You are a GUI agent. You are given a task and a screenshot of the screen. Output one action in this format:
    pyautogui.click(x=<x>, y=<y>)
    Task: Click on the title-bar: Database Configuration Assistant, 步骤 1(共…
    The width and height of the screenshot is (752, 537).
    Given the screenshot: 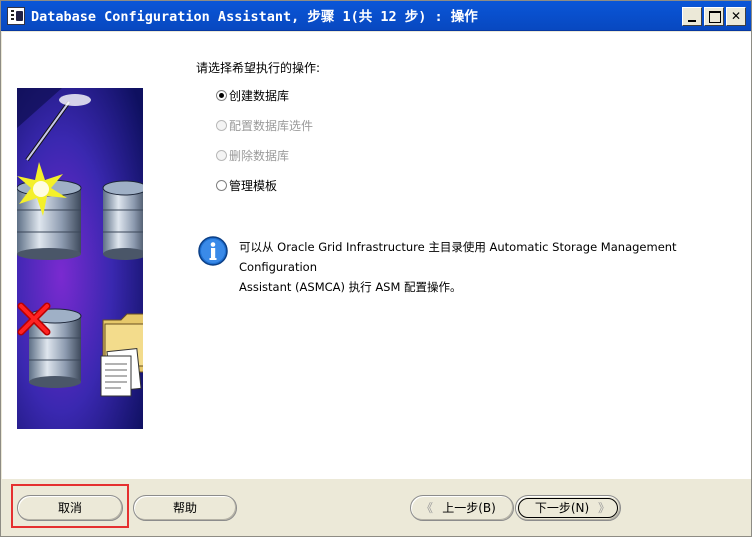 What is the action you would take?
    pyautogui.click(x=376, y=16)
    